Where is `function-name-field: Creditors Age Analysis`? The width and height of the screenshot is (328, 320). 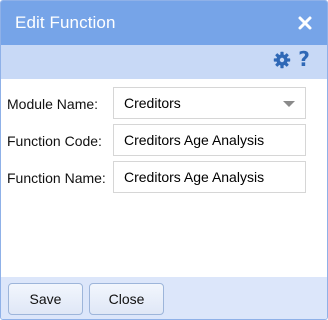 function-name-field: Creditors Age Analysis is located at coordinates (209, 177).